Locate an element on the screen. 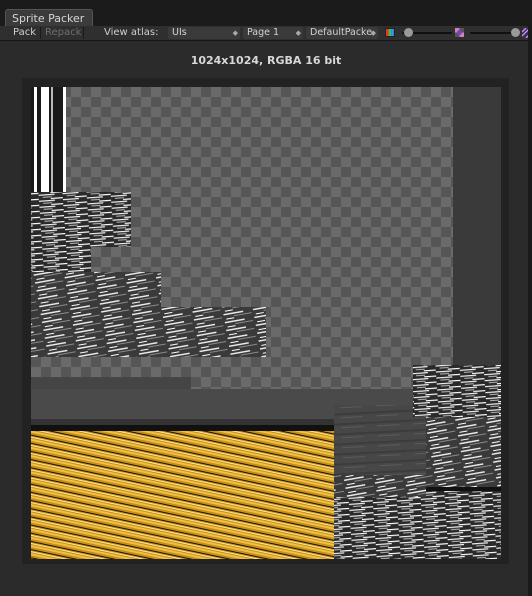 This screenshot has height=596, width=532. mip-level-slider-thumb is located at coordinates (408, 32).